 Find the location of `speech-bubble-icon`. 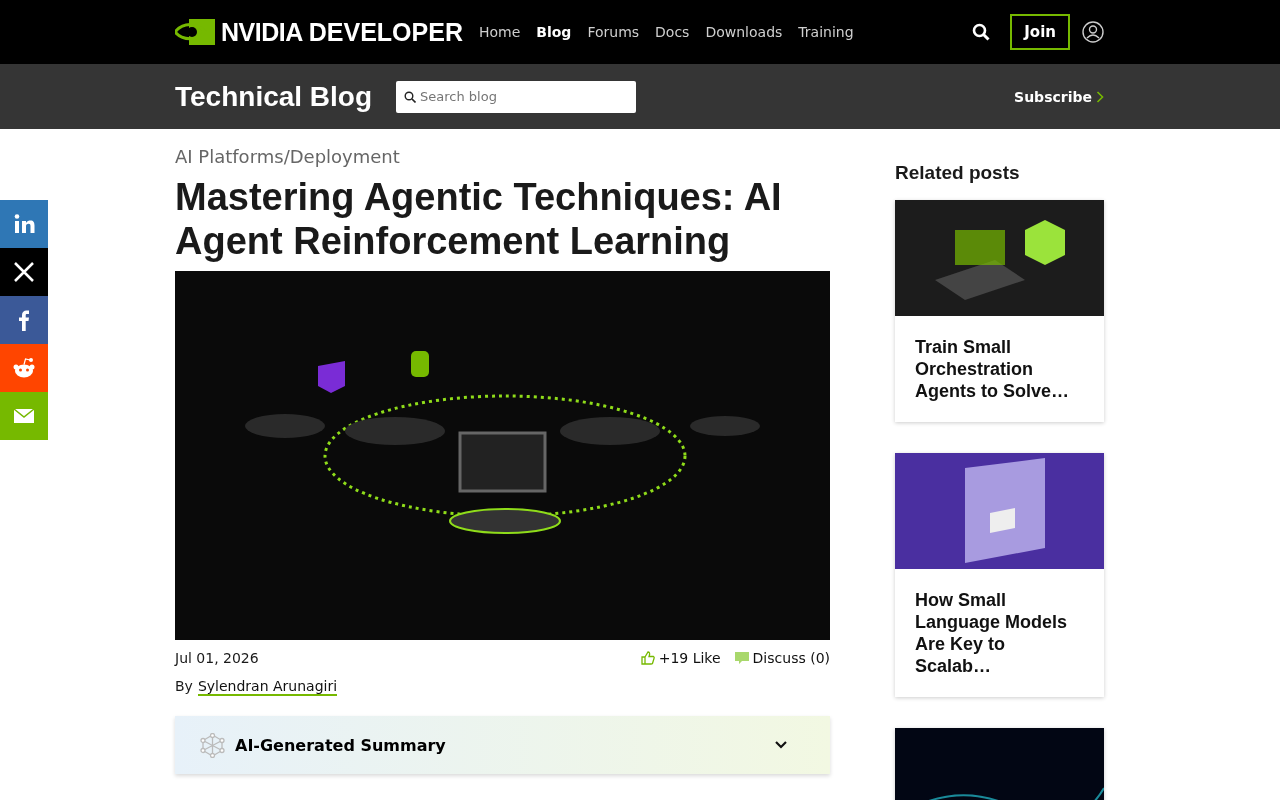

speech-bubble-icon is located at coordinates (741, 658).